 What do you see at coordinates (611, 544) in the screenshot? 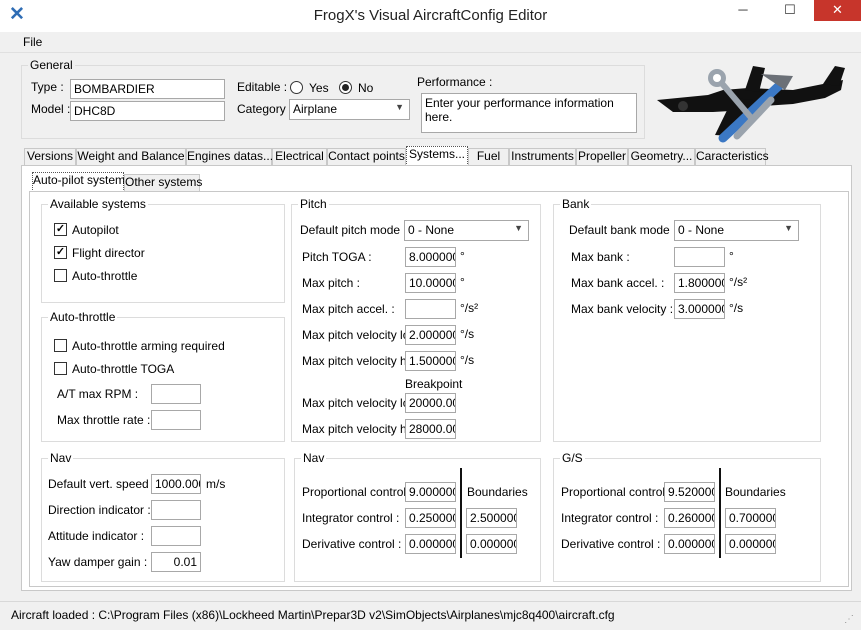
I see `gs-deriv-label: Derivative control :` at bounding box center [611, 544].